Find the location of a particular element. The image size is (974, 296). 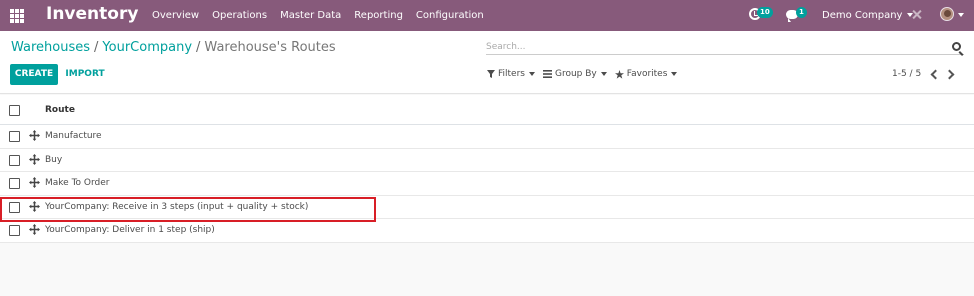

group-by-dropdown: Group By is located at coordinates (574, 74).